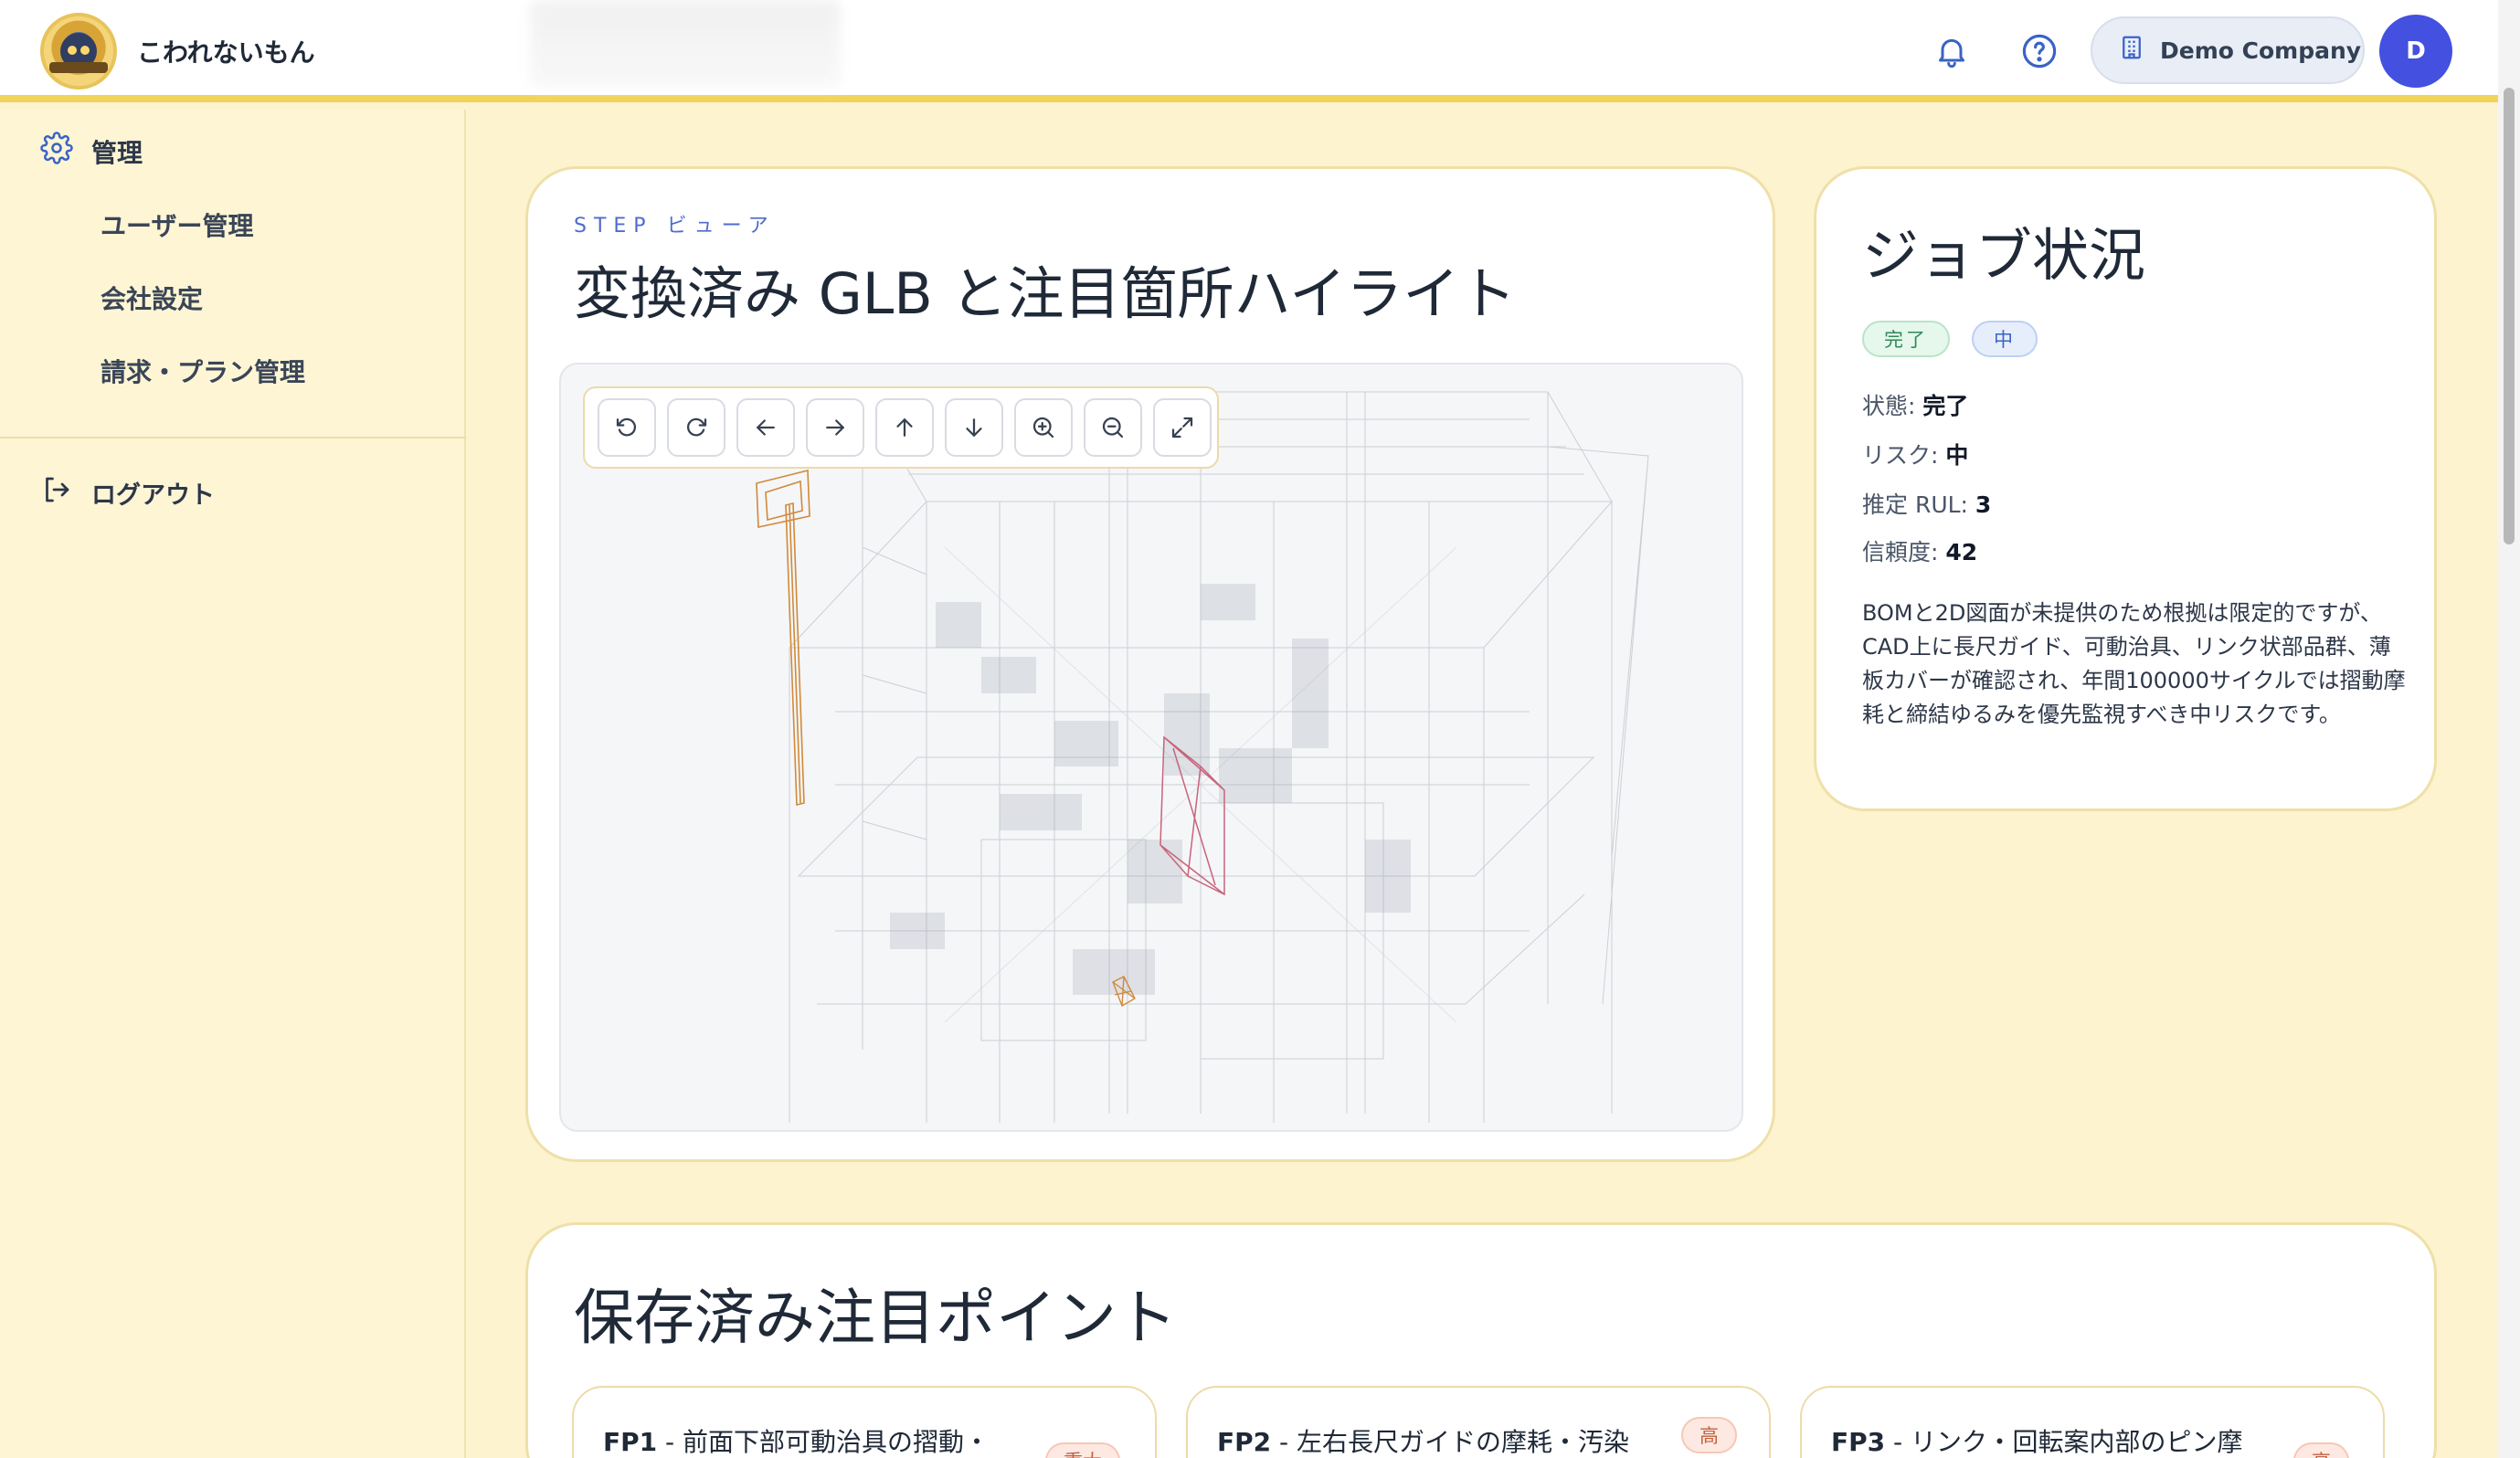 This screenshot has height=1458, width=2520. Describe the element at coordinates (177, 224) in the screenshot. I see `sidebar-item-user-management: ユーザー管理` at that location.